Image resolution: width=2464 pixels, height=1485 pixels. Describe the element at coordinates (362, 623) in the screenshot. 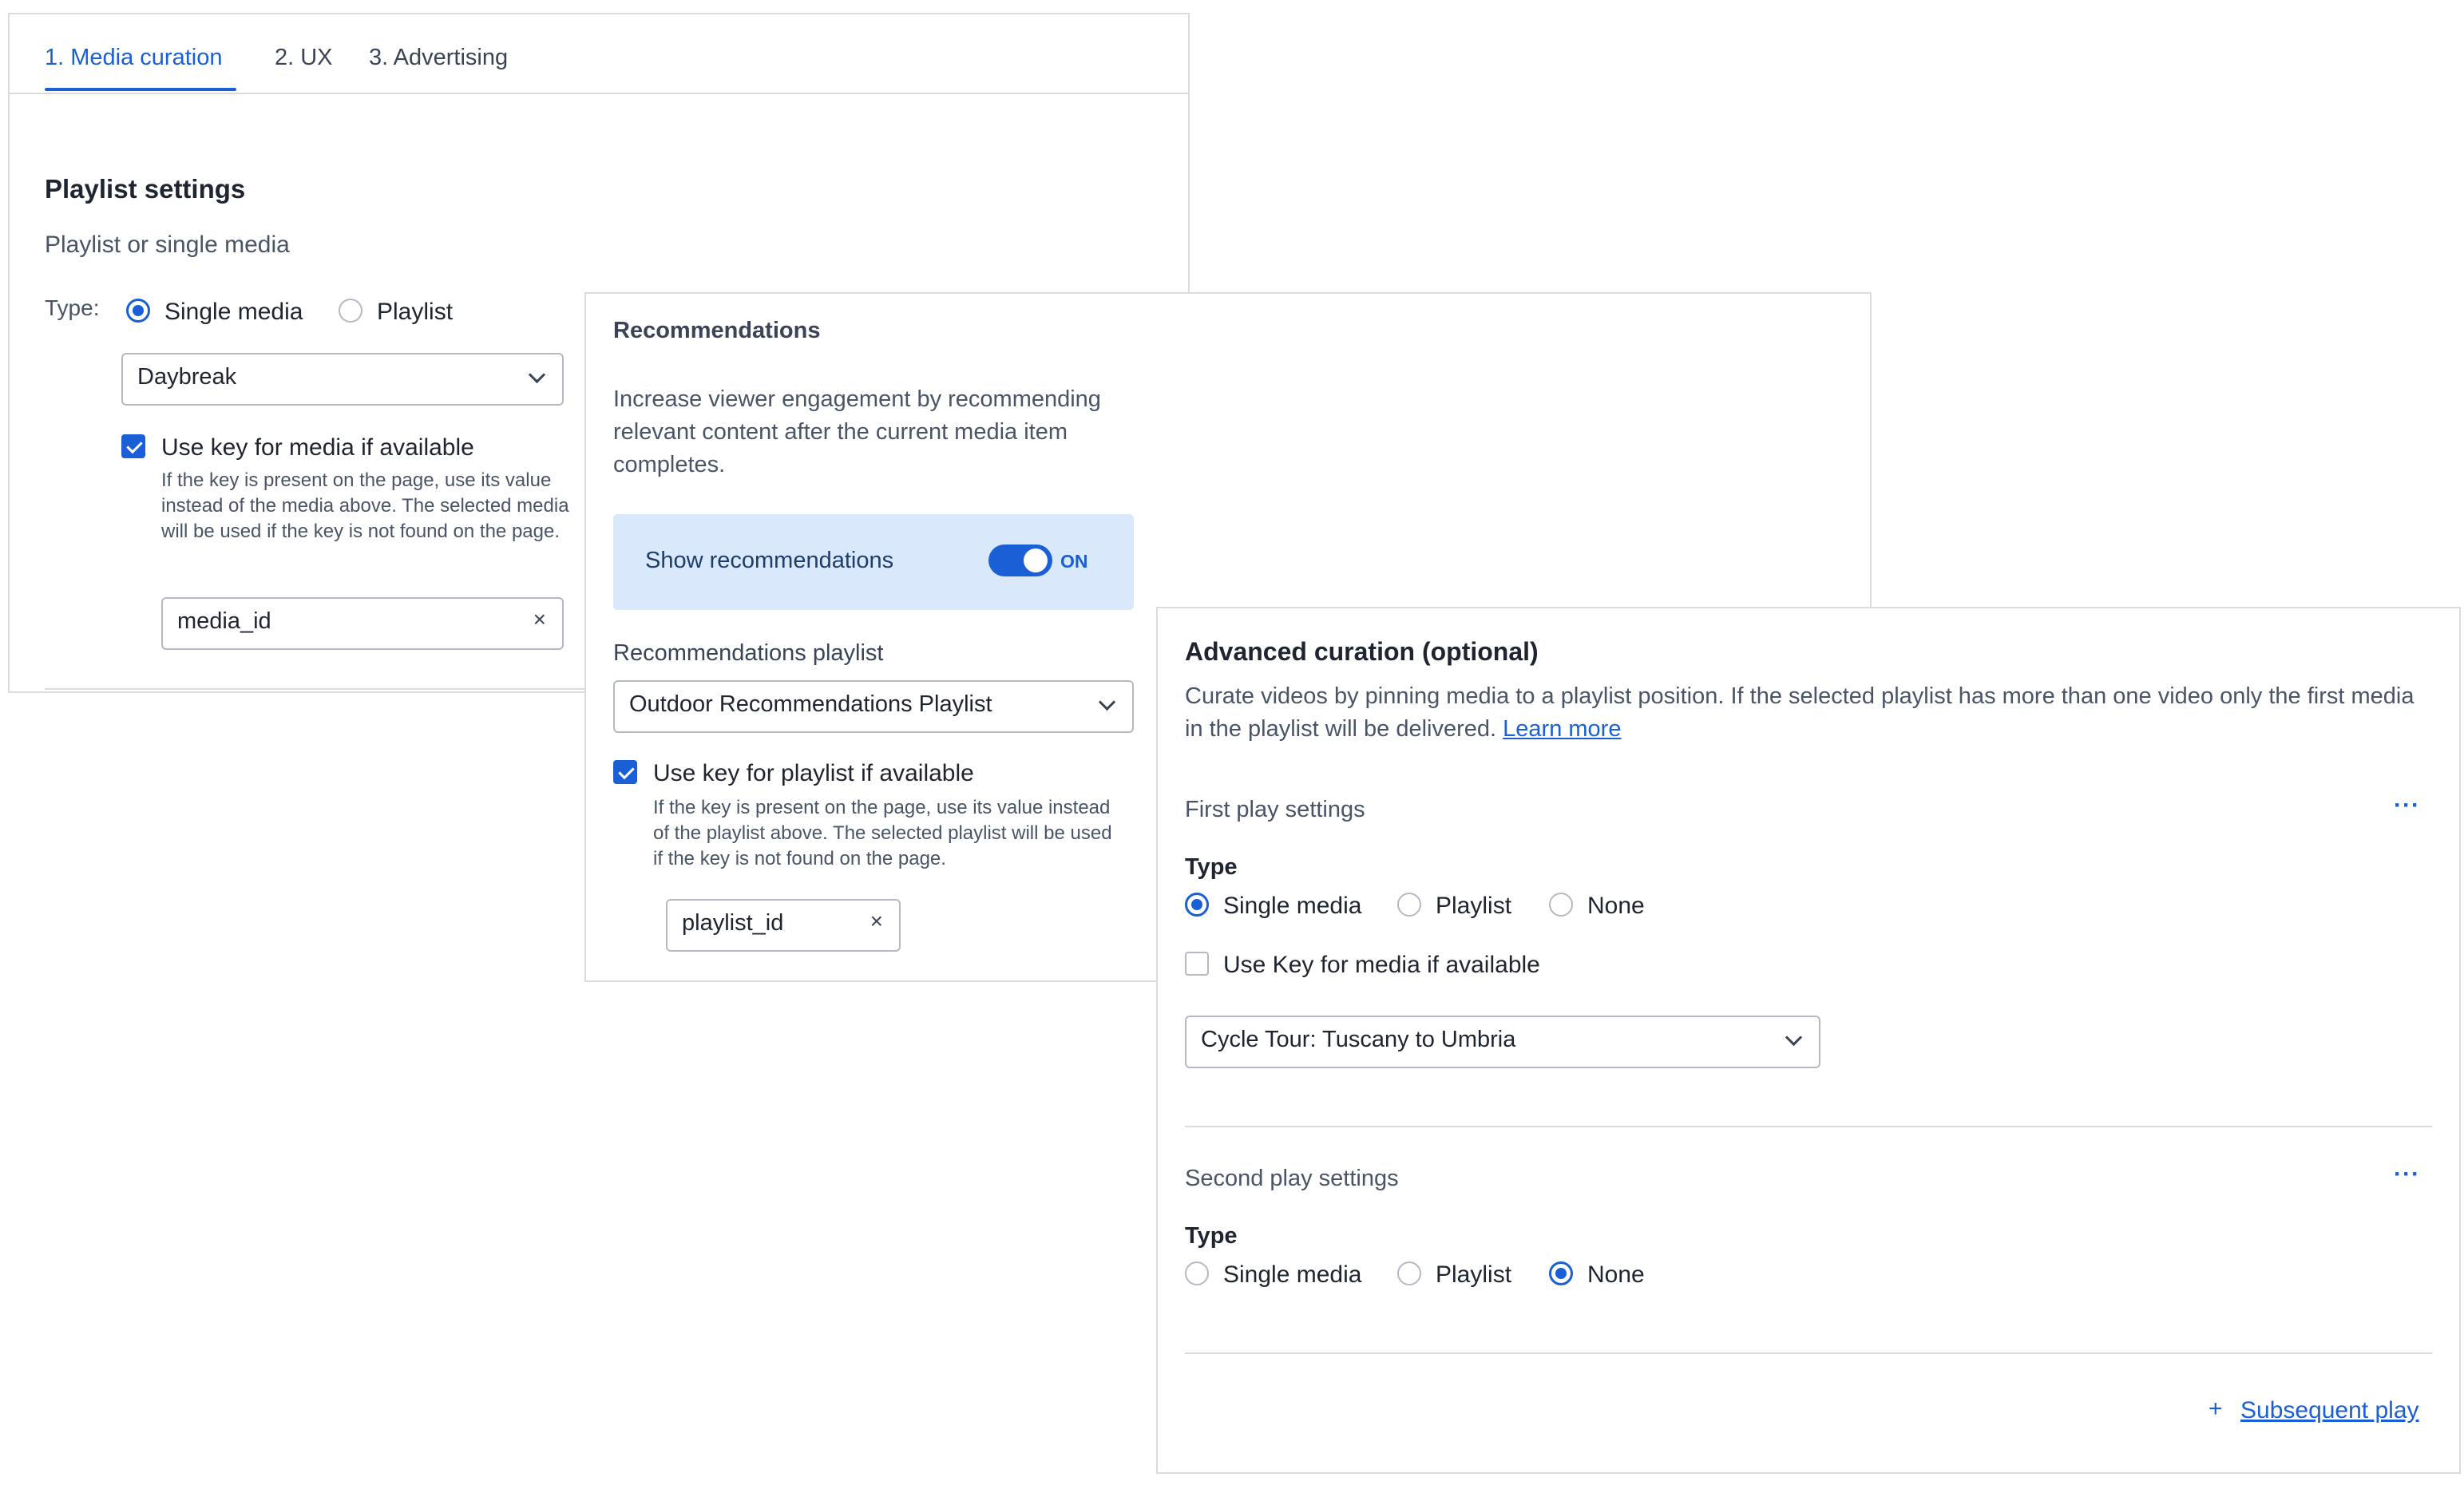

I see `media-key-input: media_id ×` at that location.